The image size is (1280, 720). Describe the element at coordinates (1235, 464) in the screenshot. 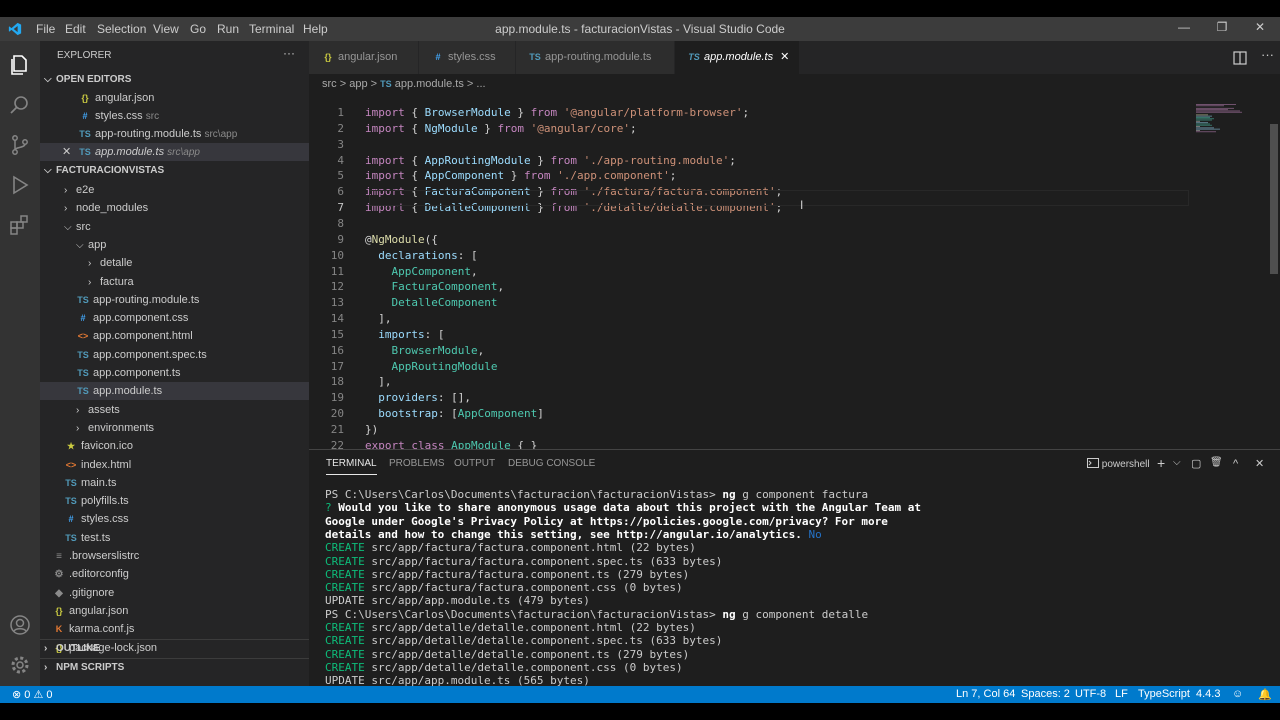

I see `maximize-panel-icon: ^` at that location.